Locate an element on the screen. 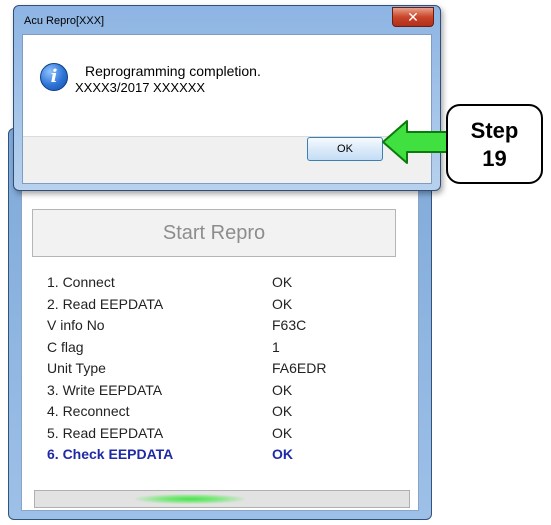 The height and width of the screenshot is (525, 551). list-item: 3. Write EEPDATA OK is located at coordinates (222, 391).